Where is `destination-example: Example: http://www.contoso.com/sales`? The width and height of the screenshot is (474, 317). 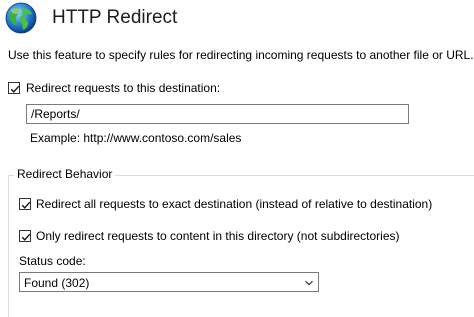 destination-example: Example: http://www.contoso.com/sales is located at coordinates (136, 138).